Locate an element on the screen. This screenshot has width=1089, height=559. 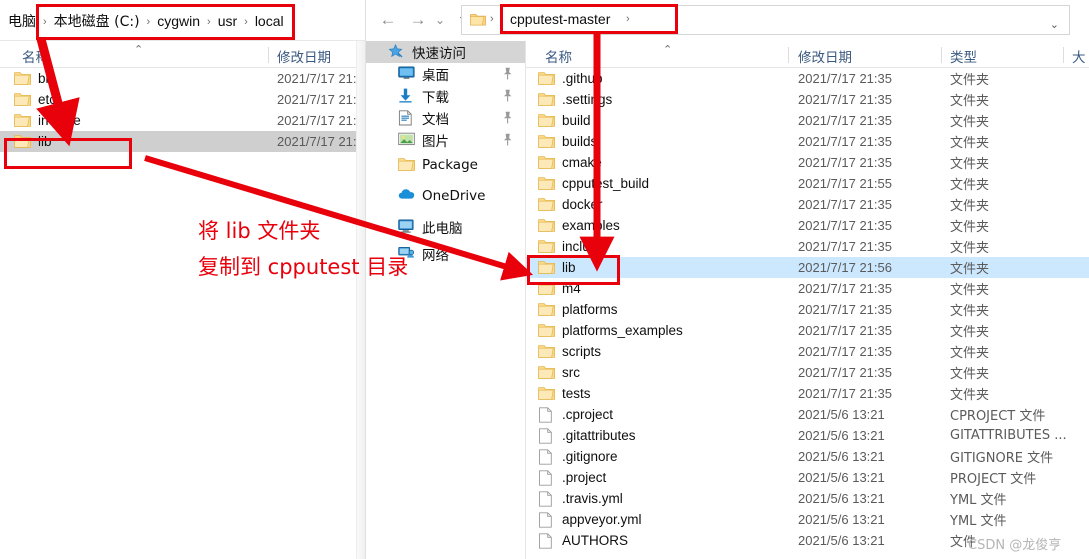
sidebar-item-网络: 网络 is located at coordinates (445, 254).